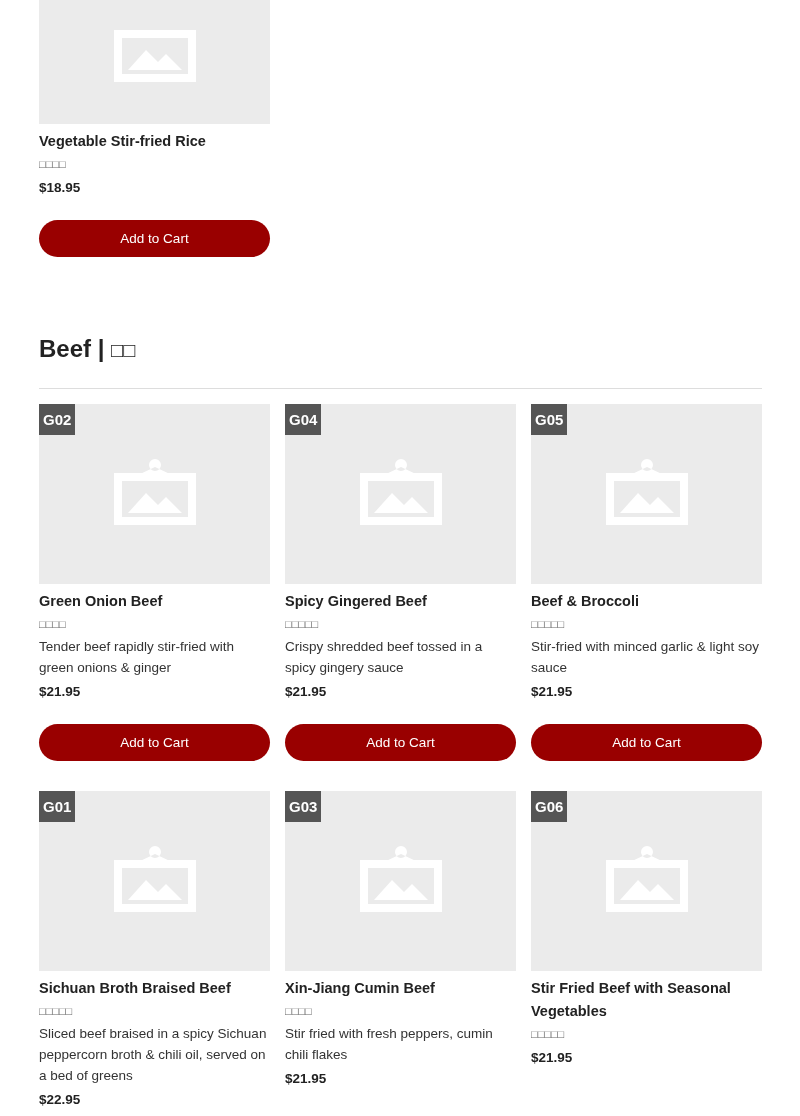 Image resolution: width=800 pixels, height=1116 pixels. Describe the element at coordinates (135, 988) in the screenshot. I see `item-name: Sichuan Broth Braised Beef` at that location.